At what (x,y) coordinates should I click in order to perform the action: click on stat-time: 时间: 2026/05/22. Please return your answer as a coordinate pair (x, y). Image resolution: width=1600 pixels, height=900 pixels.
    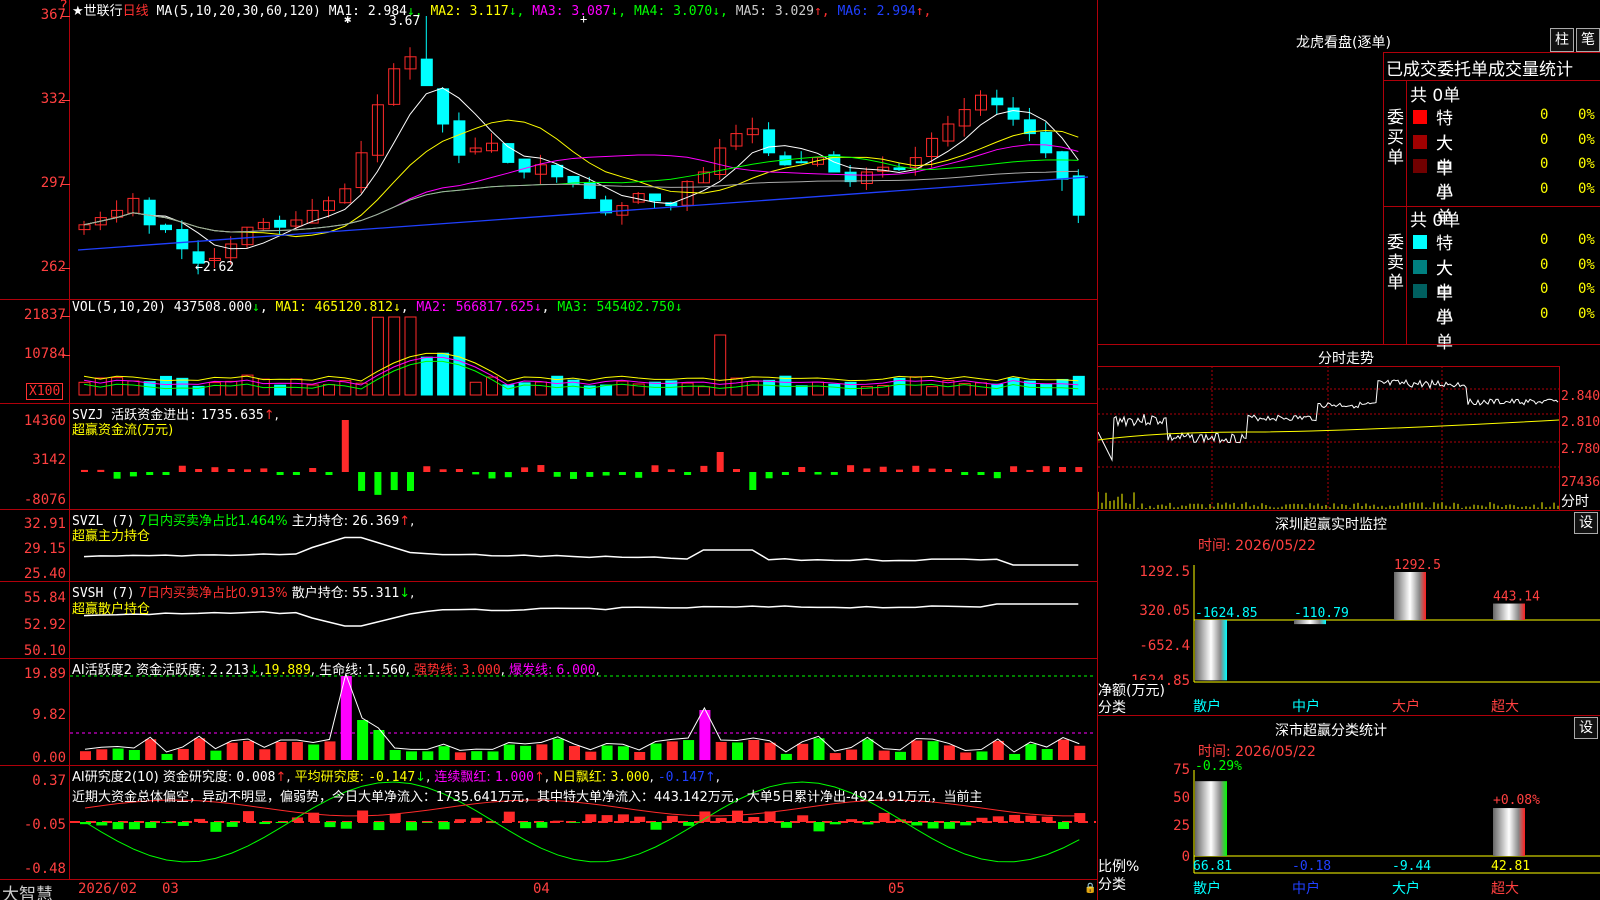
    Looking at the image, I should click on (1257, 752).